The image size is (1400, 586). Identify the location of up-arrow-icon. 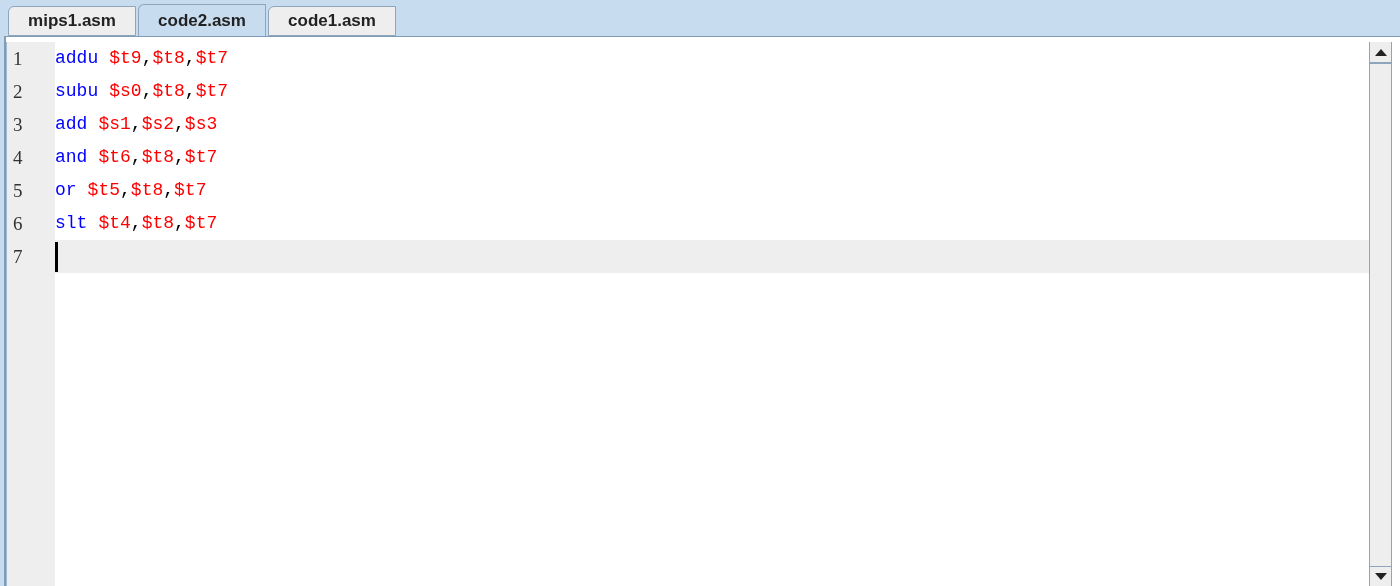
(1380, 52).